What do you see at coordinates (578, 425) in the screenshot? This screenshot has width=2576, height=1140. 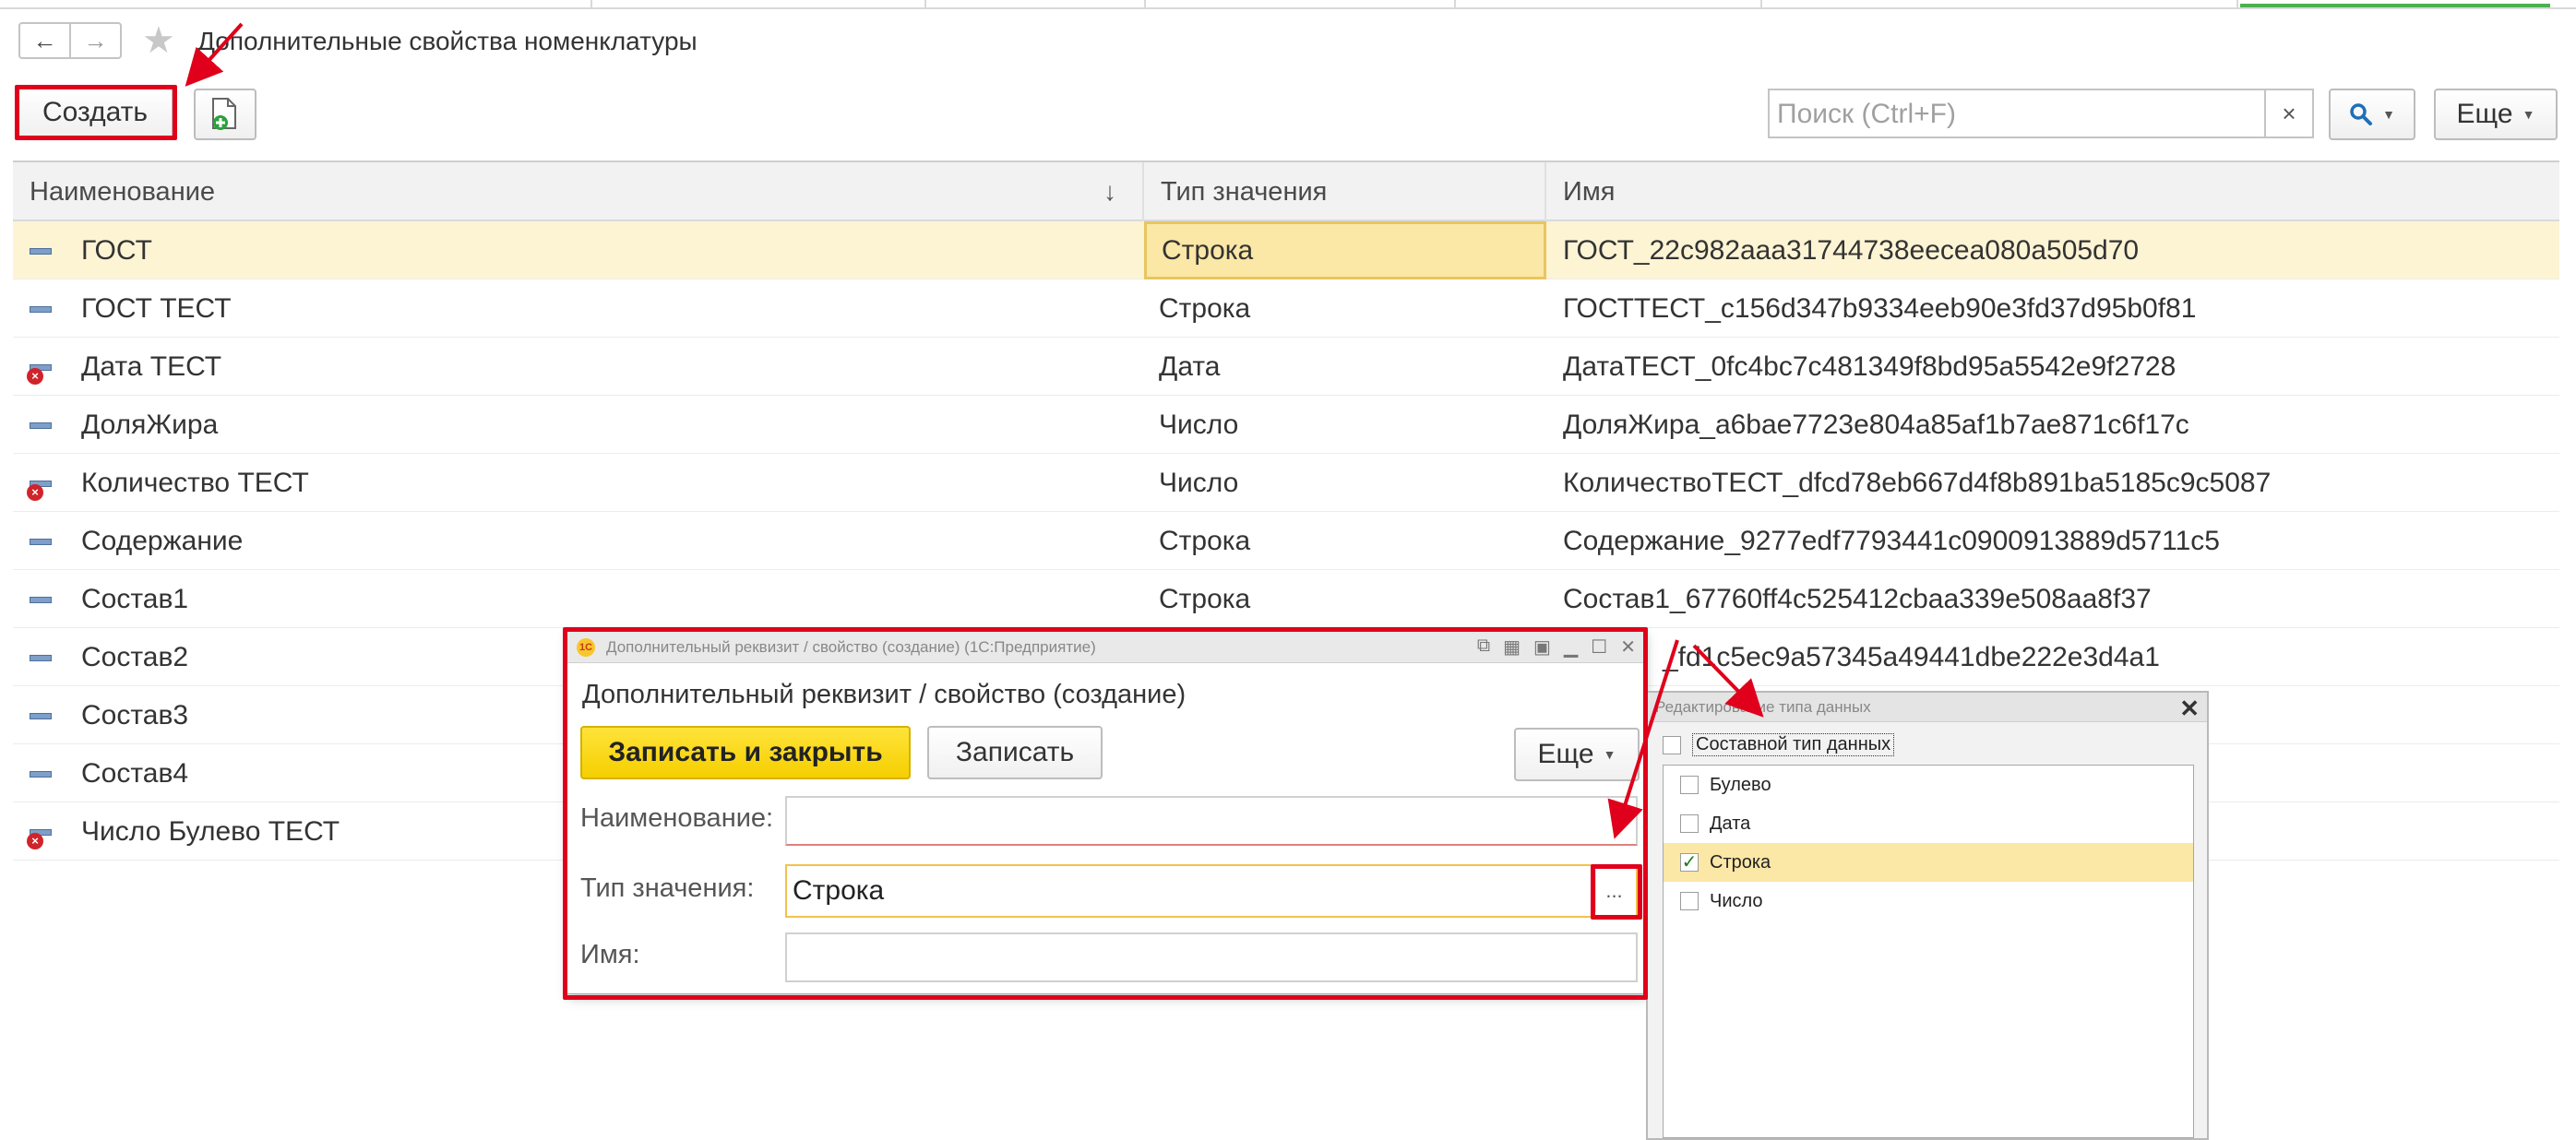 I see `name-cell: ДоляЖира` at bounding box center [578, 425].